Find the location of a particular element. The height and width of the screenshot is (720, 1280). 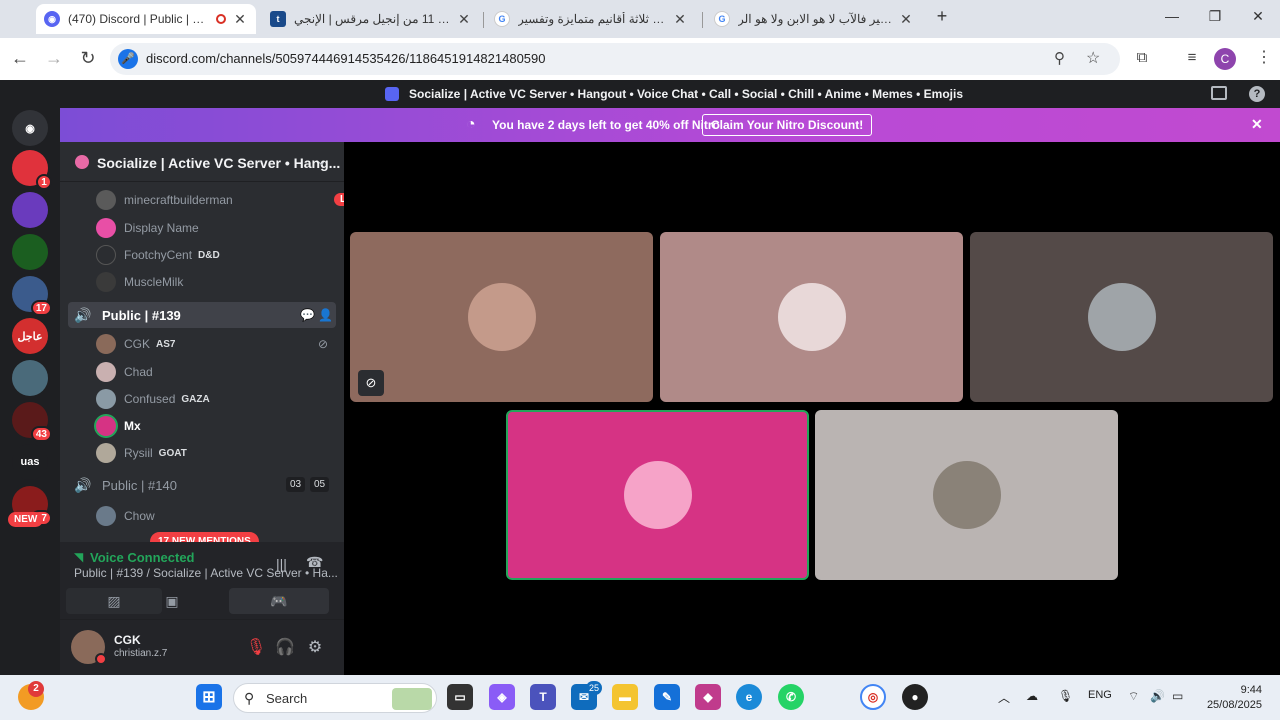

forward-icon: → is located at coordinates (54, 58).